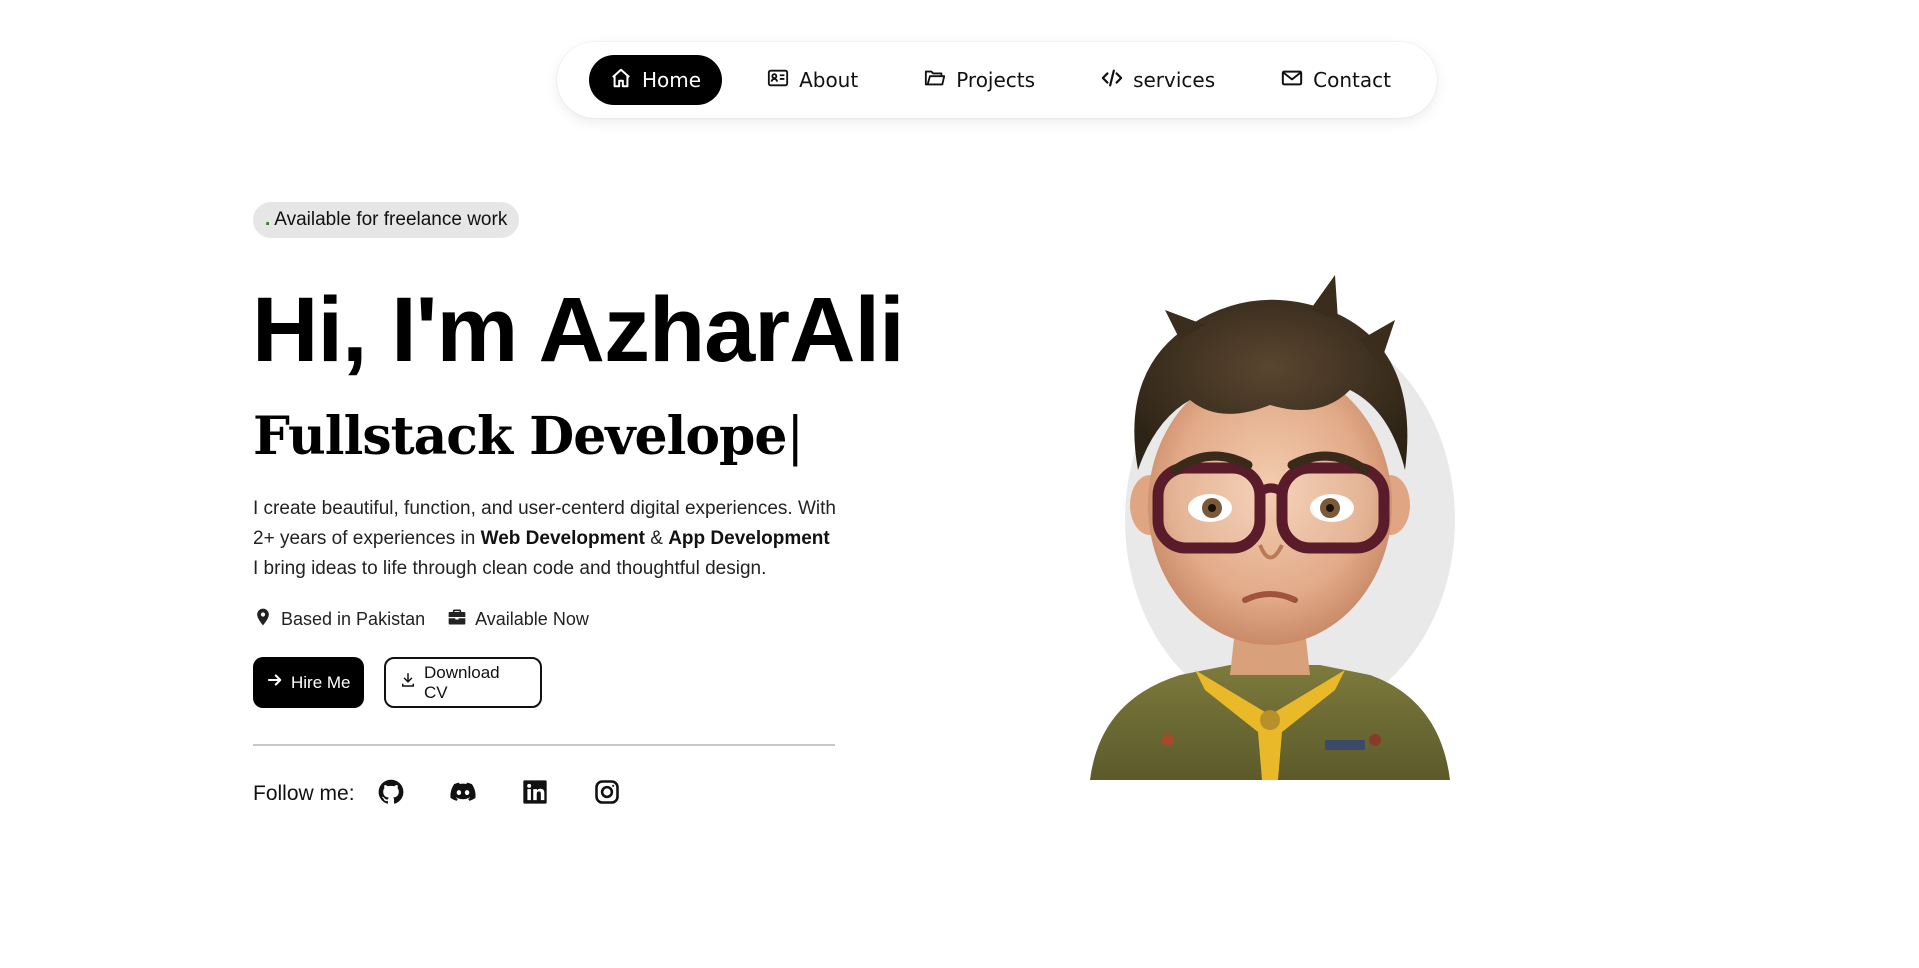 Image resolution: width=1919 pixels, height=968 pixels. I want to click on discord-icon, so click(463, 794).